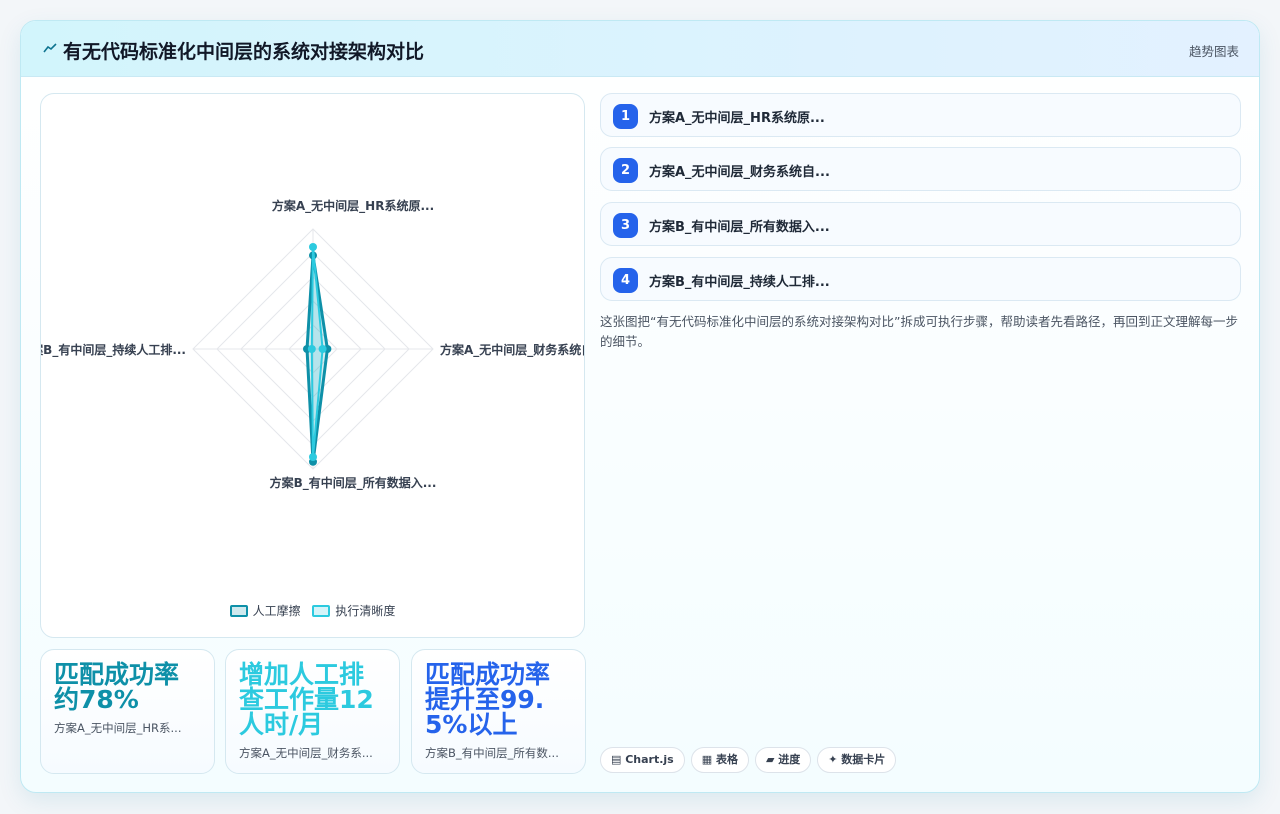 The height and width of the screenshot is (814, 1280). What do you see at coordinates (625, 116) in the screenshot?
I see `step-number-badge: 1` at bounding box center [625, 116].